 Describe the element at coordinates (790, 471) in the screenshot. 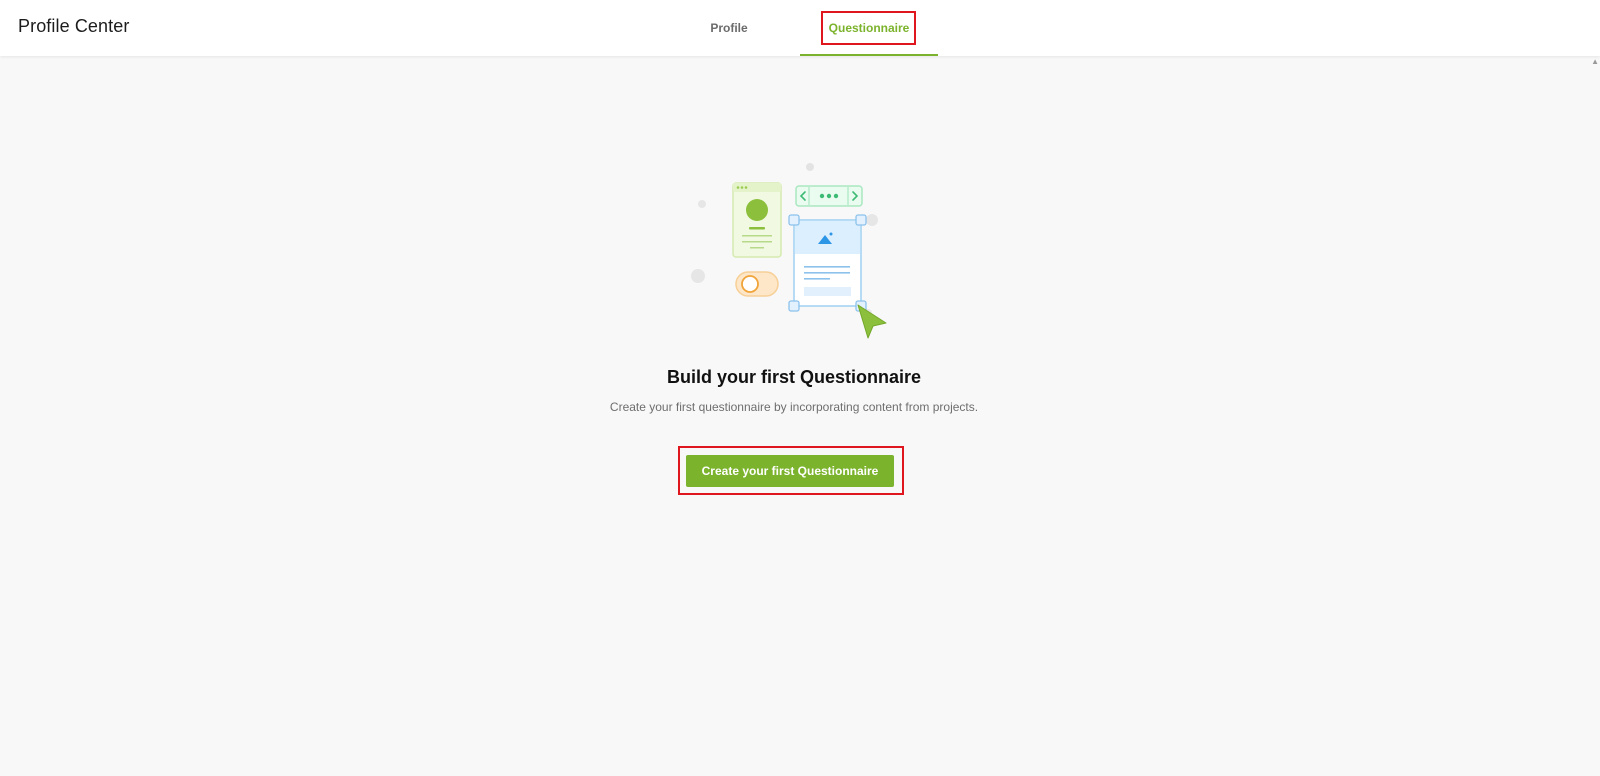

I see `create-questionnaire-button: Create your first Questionnaire` at that location.